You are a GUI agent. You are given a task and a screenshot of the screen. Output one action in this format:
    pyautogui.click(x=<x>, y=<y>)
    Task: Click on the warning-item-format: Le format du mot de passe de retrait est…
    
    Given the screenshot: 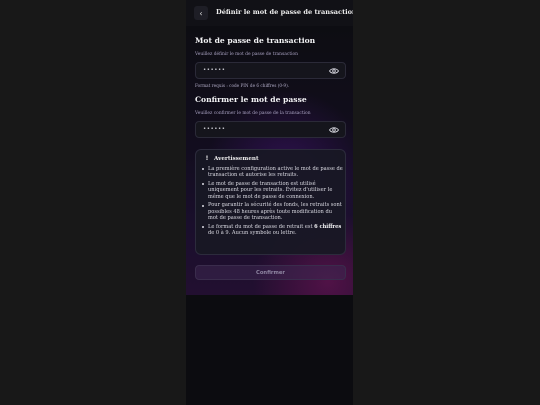 What is the action you would take?
    pyautogui.click(x=272, y=230)
    